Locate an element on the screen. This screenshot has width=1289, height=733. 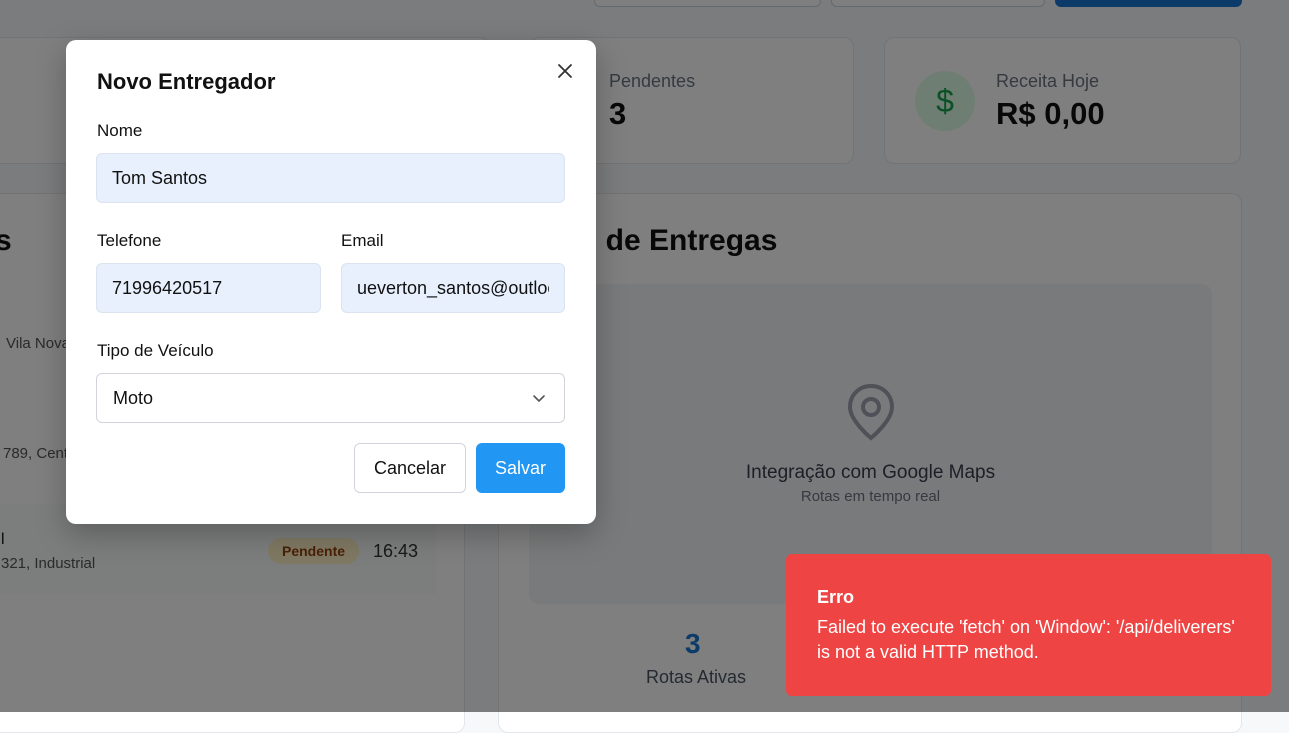
save-button: Salvar is located at coordinates (520, 468).